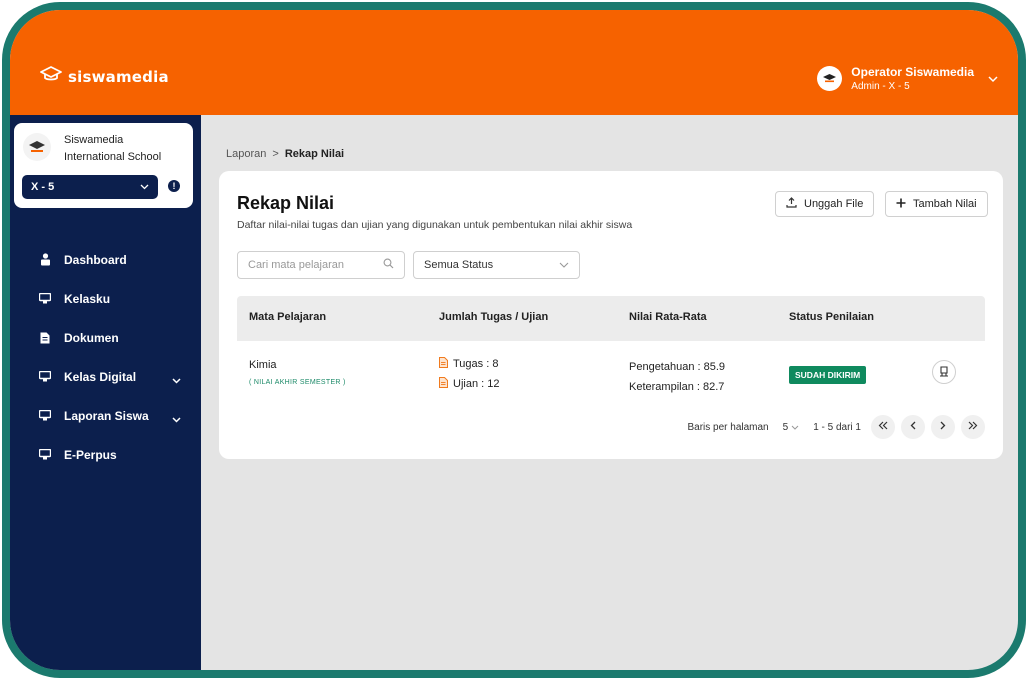 This screenshot has width=1028, height=680. What do you see at coordinates (469, 374) in the screenshot?
I see `task-count-group: Tugas : 8 Ujian : 12` at bounding box center [469, 374].